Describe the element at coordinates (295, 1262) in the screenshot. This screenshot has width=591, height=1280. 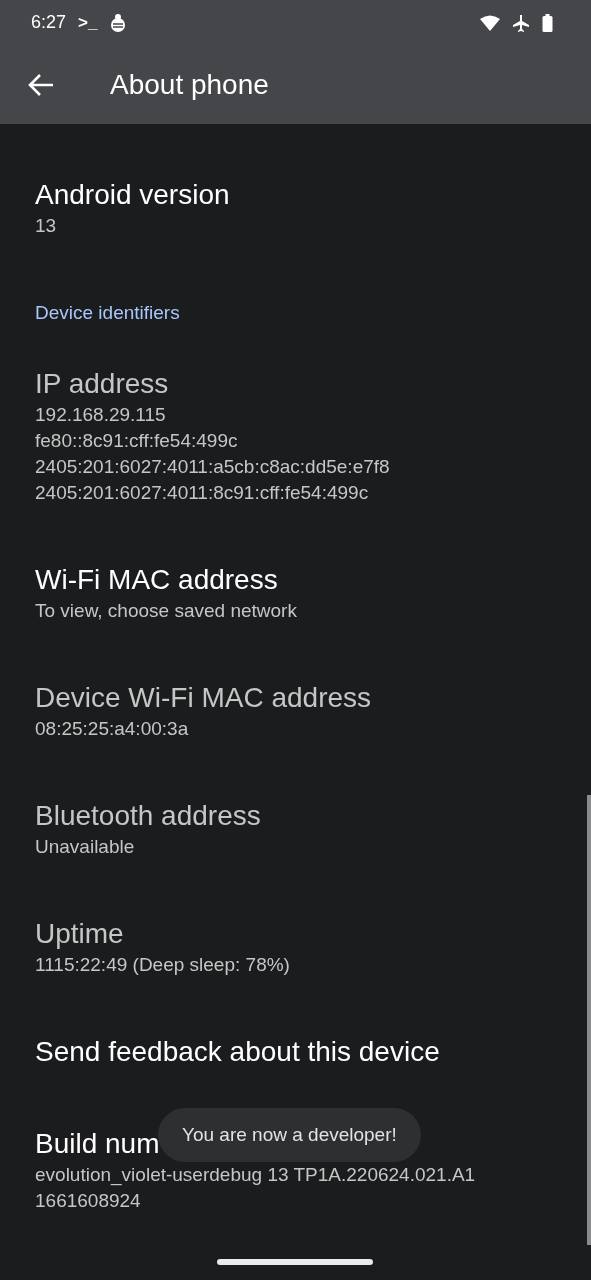
I see `navigation-handle` at that location.